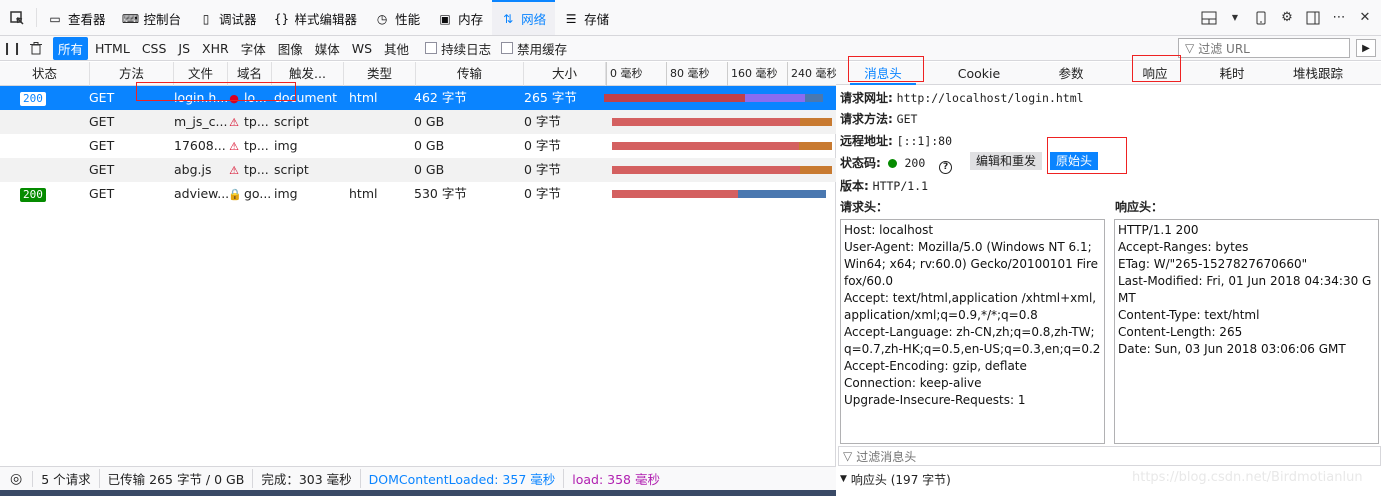  Describe the element at coordinates (1155, 73) in the screenshot. I see `details-tab: 响应` at that location.